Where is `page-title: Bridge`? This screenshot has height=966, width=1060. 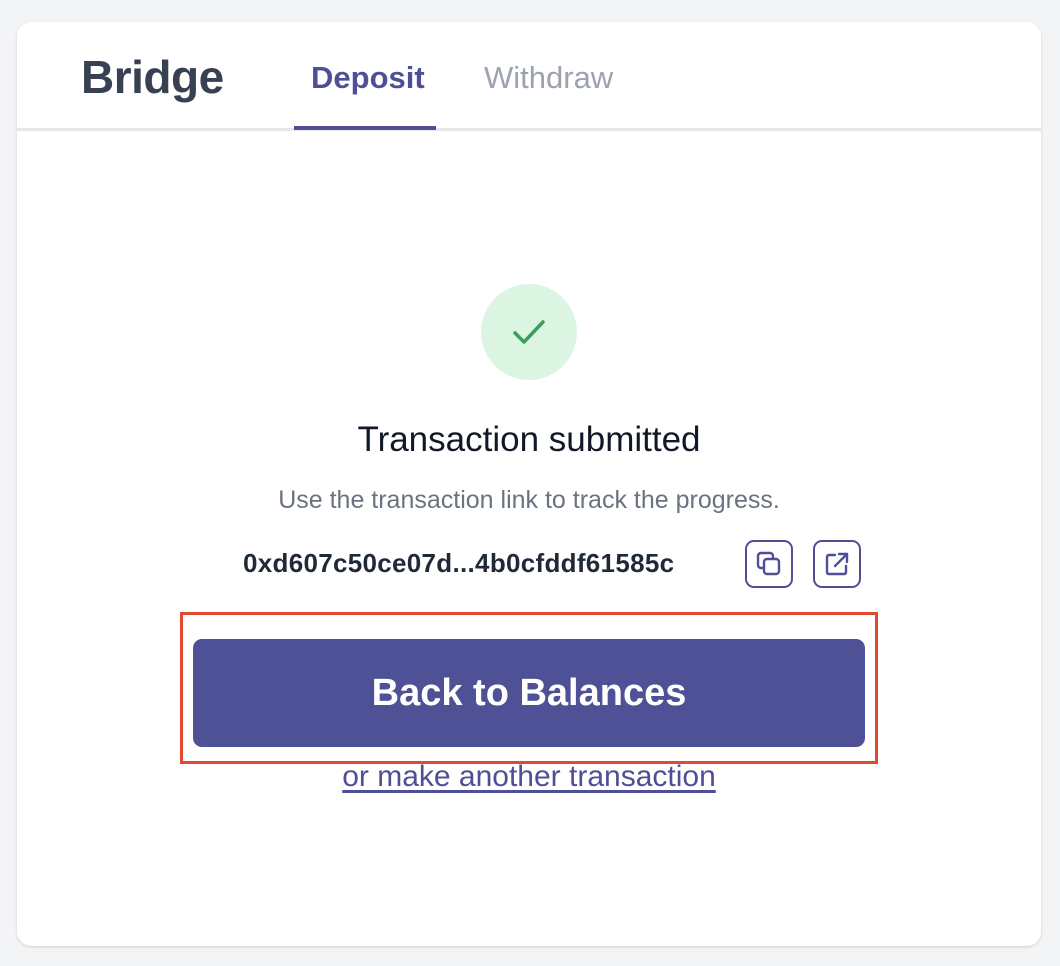
page-title: Bridge is located at coordinates (152, 77).